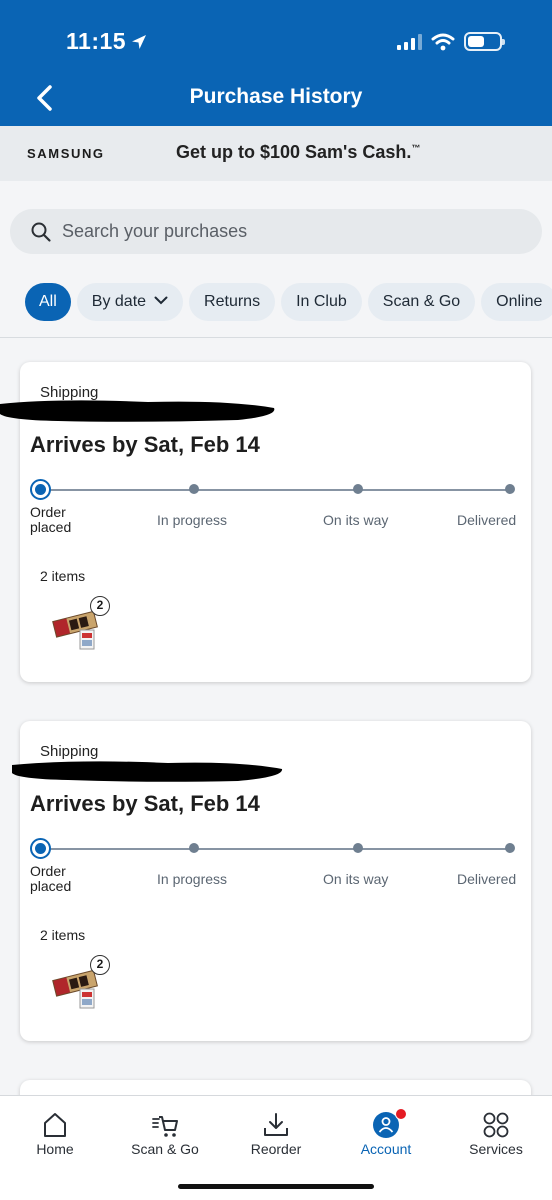  What do you see at coordinates (161, 300) in the screenshot?
I see `chevron-down-icon` at bounding box center [161, 300].